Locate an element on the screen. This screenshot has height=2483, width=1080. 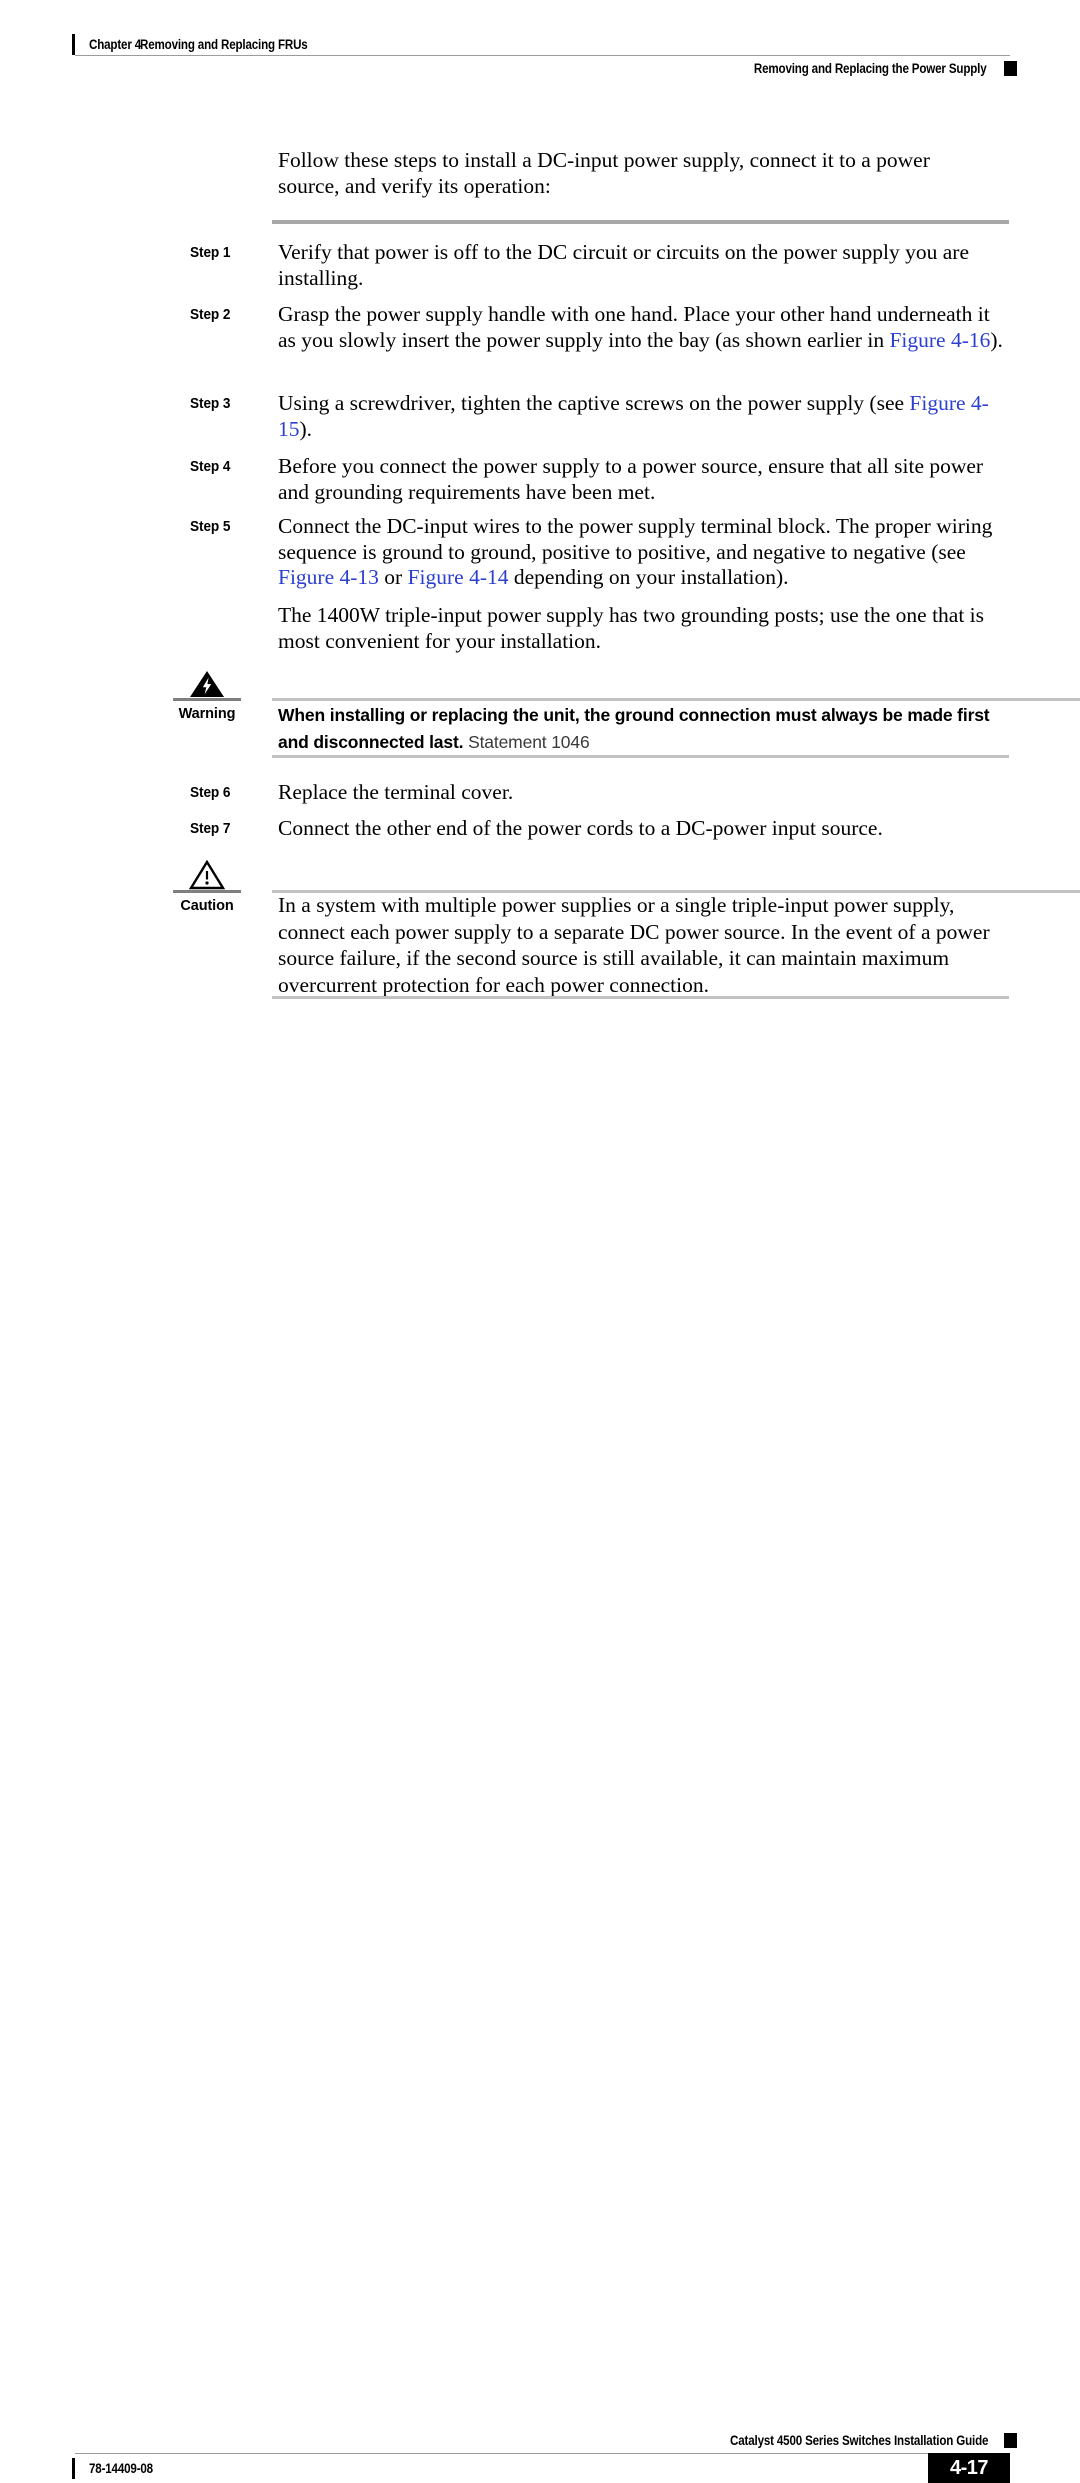
figure-link: Figure 4-13 is located at coordinates (328, 577).